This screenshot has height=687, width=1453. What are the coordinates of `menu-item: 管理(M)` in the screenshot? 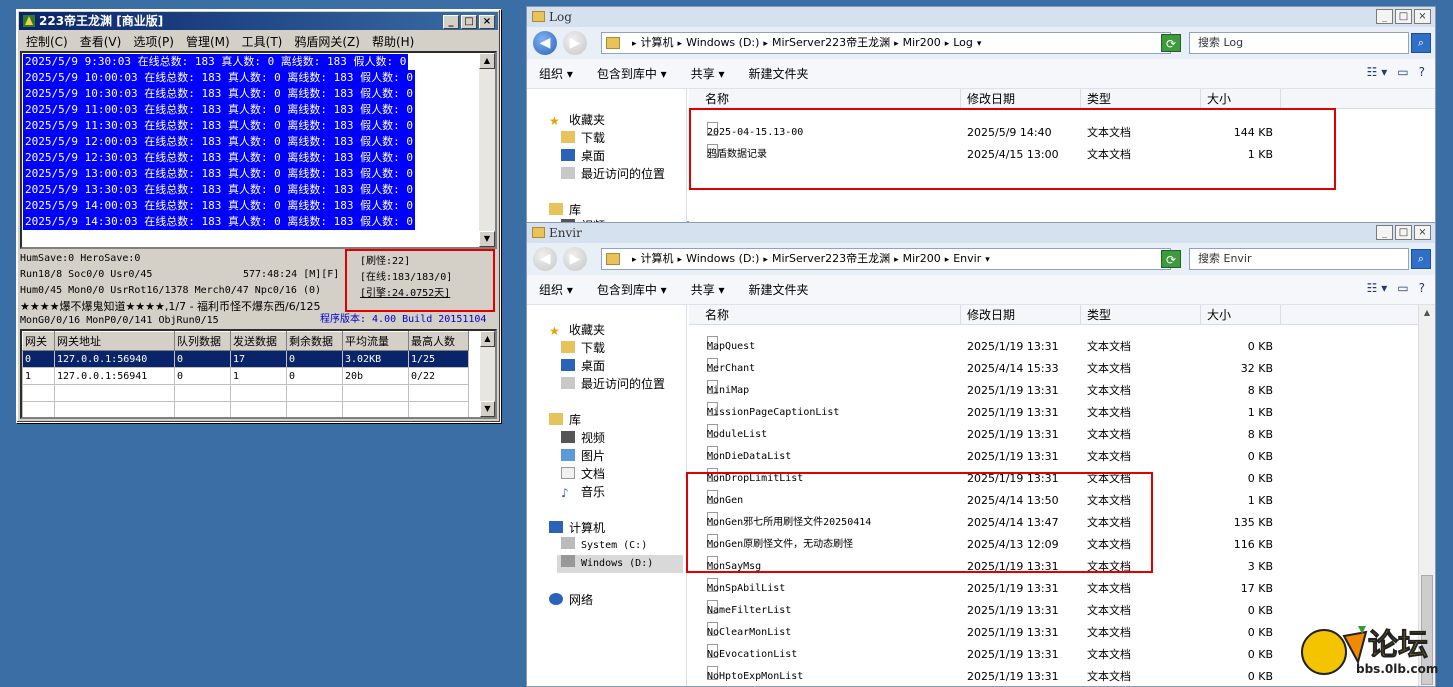 It's located at (208, 41).